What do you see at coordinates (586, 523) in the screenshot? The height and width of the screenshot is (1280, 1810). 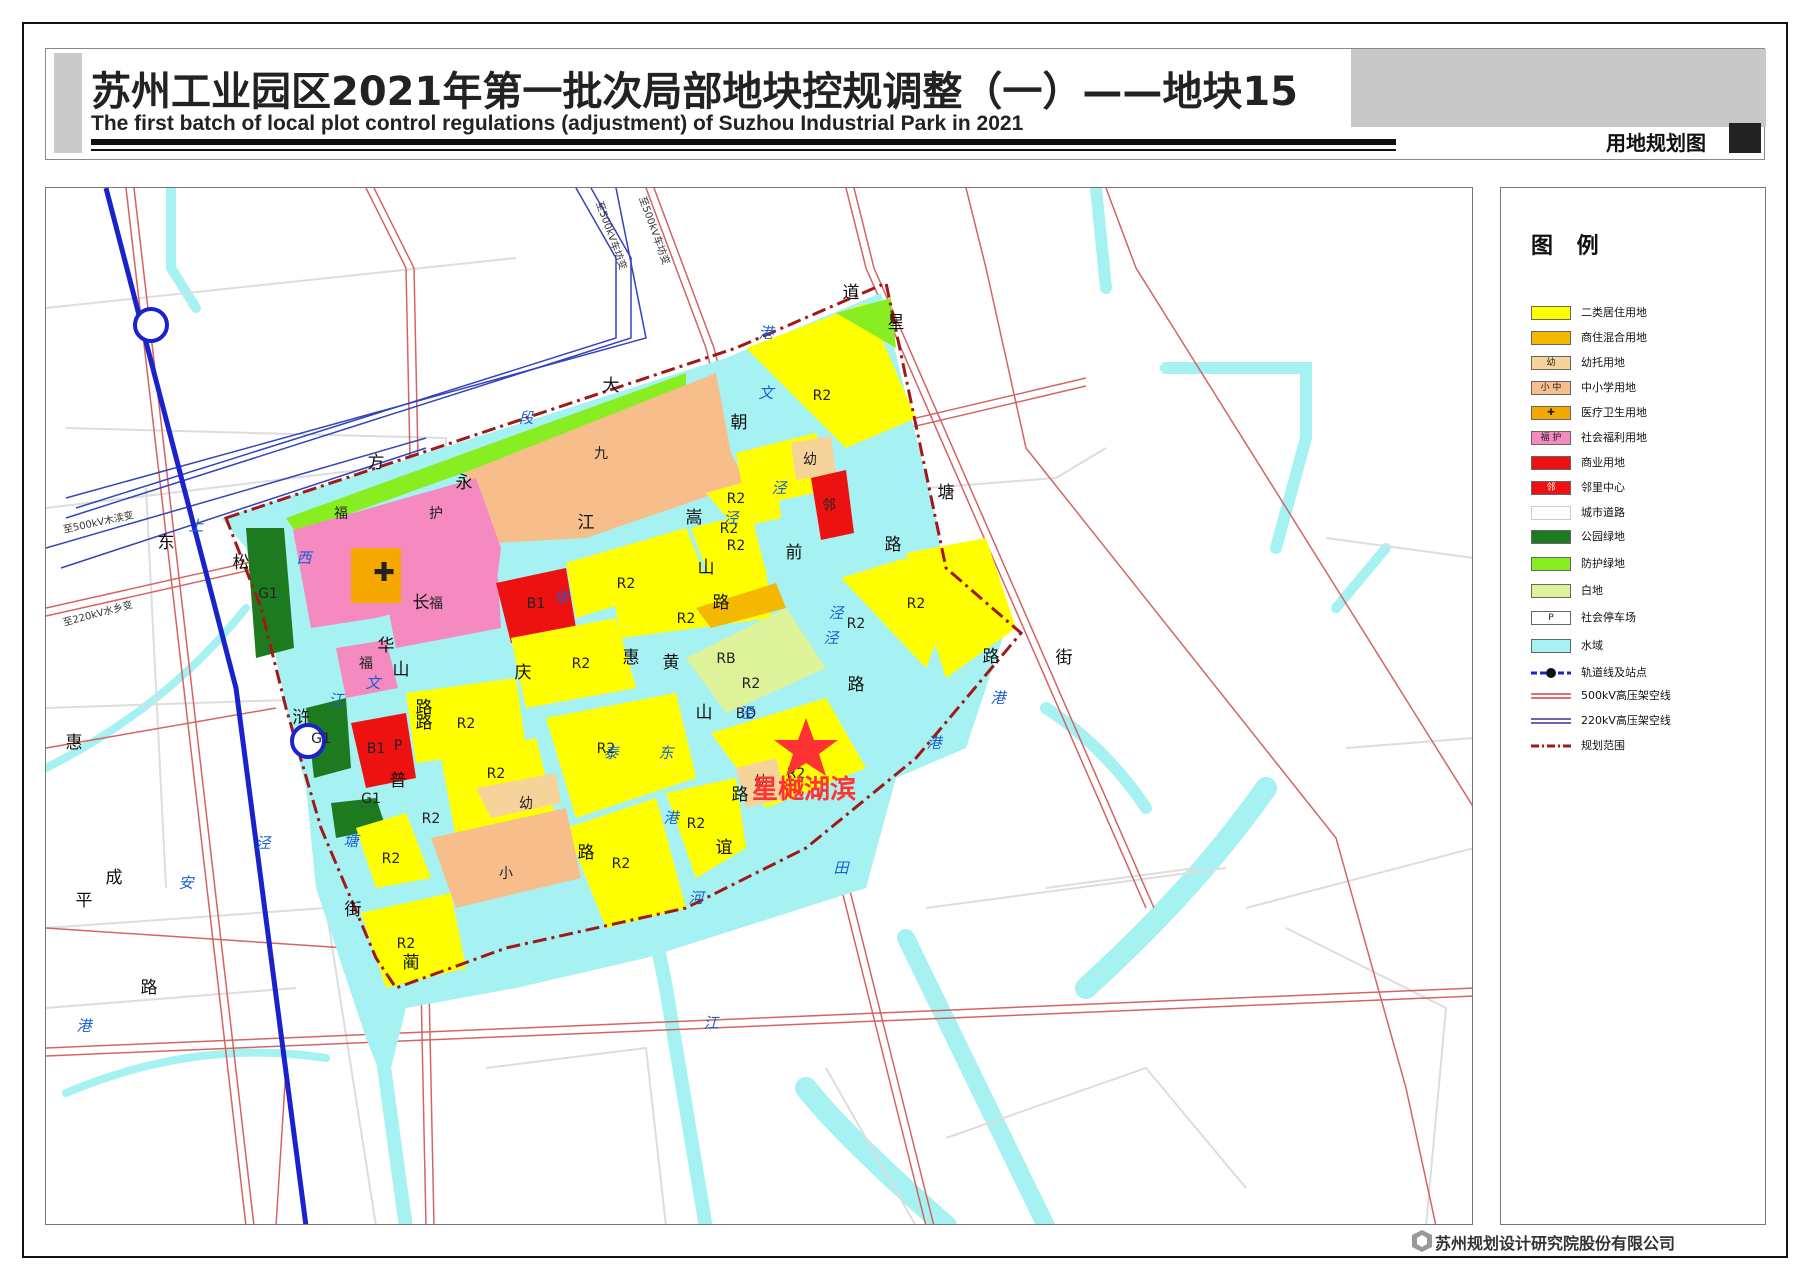 I see `road-char: 江` at bounding box center [586, 523].